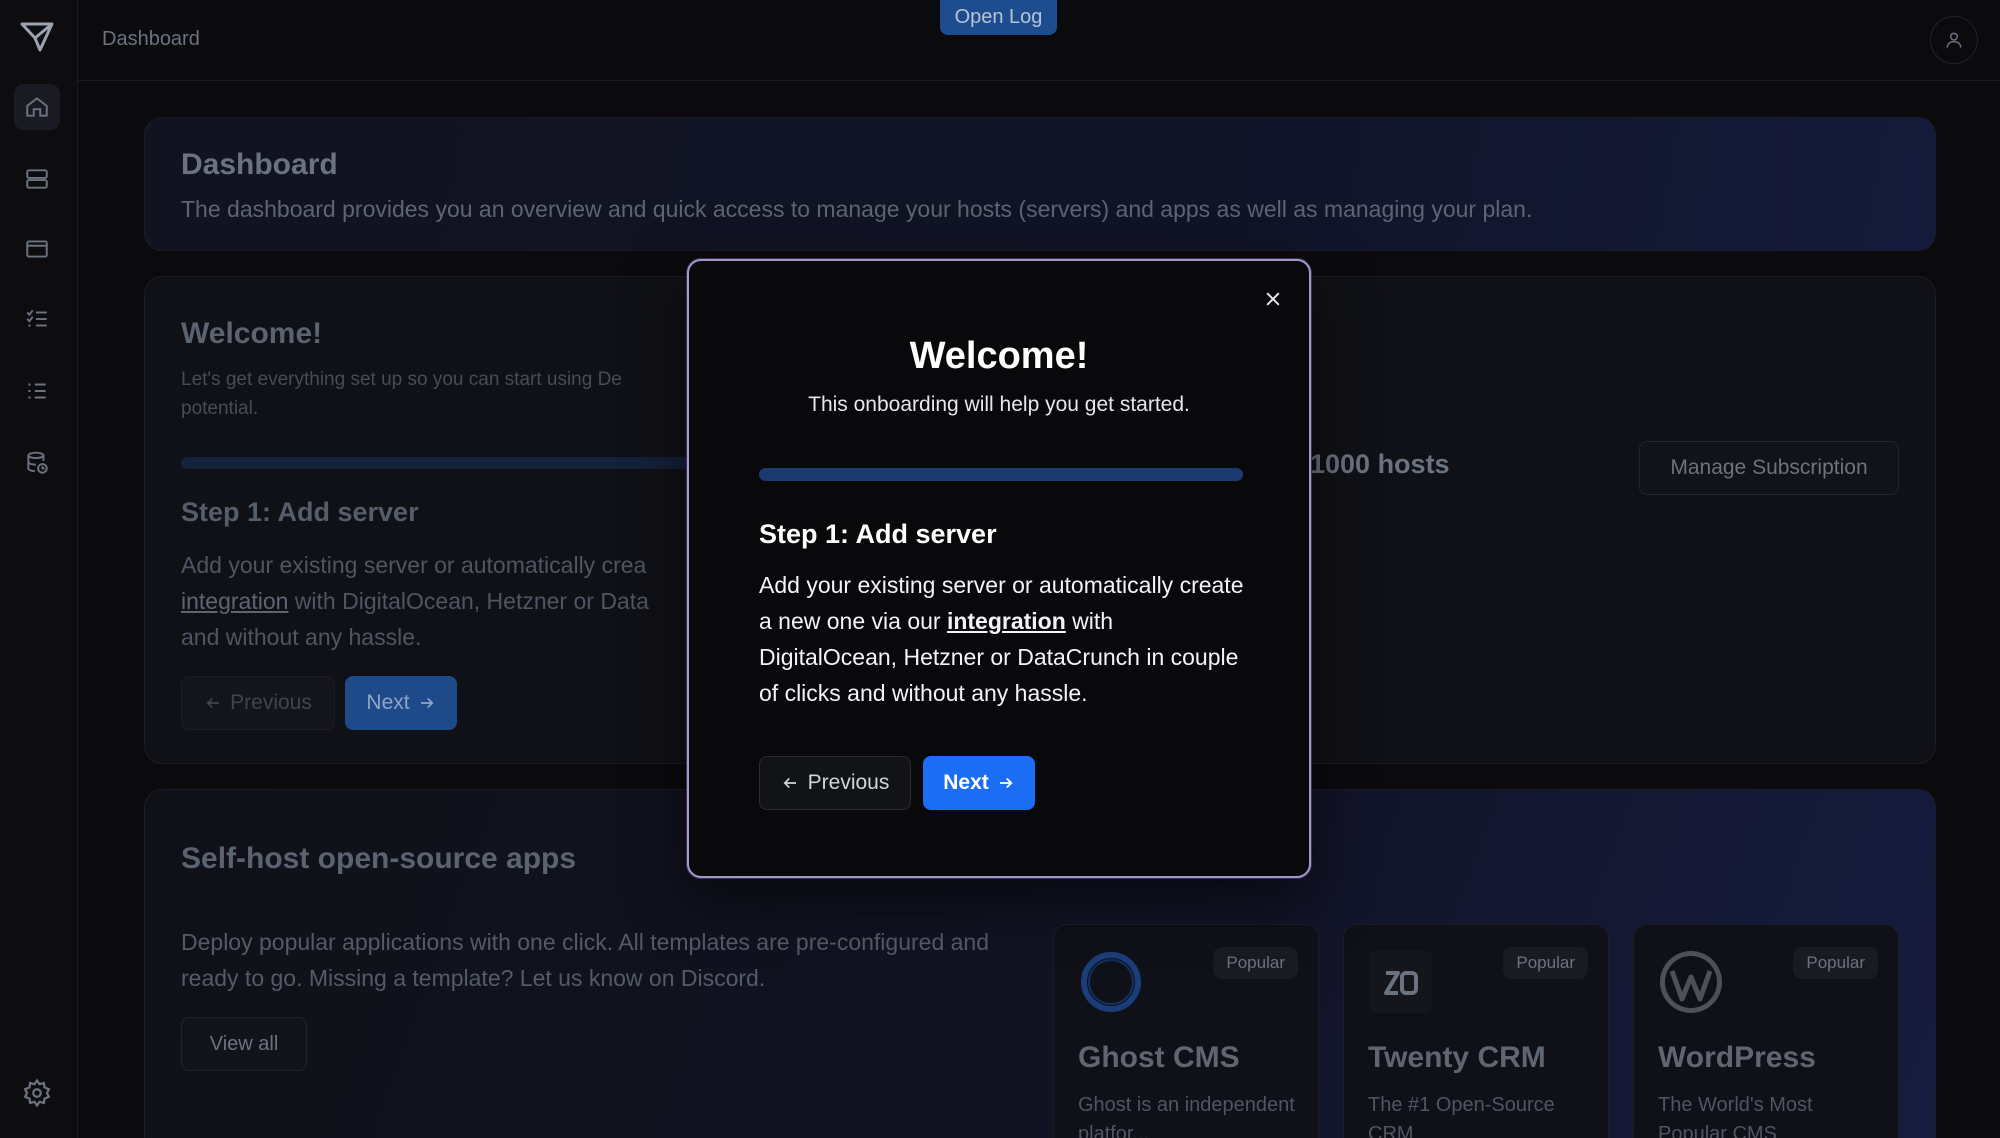  What do you see at coordinates (878, 534) in the screenshot?
I see `modal-step-title: Step 1: Add server` at bounding box center [878, 534].